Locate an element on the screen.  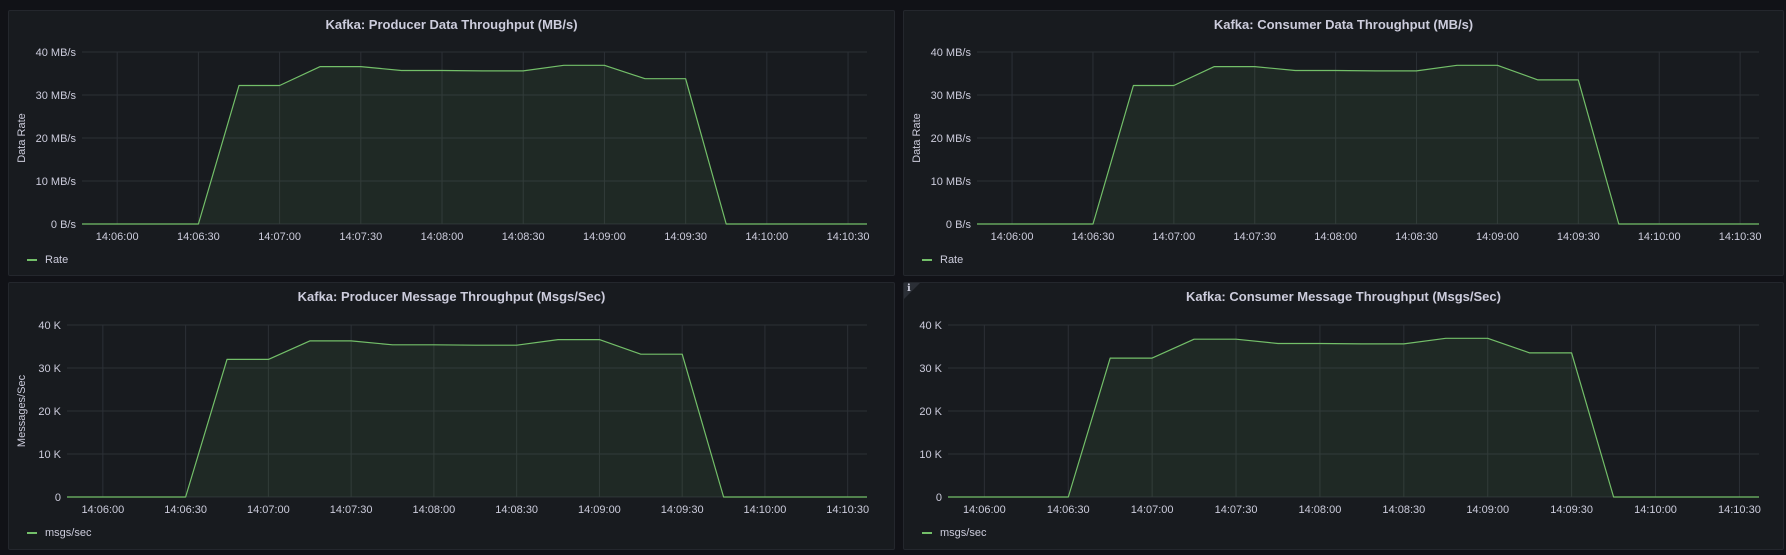
legend-label: msgs/sec is located at coordinates (963, 533).